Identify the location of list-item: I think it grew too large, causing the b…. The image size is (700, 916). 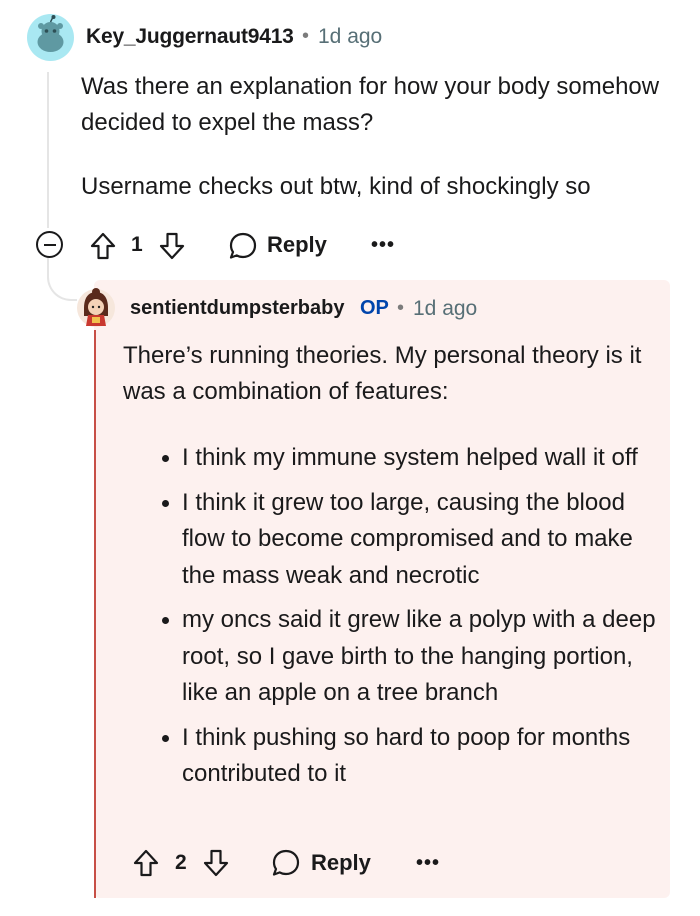
(415, 540).